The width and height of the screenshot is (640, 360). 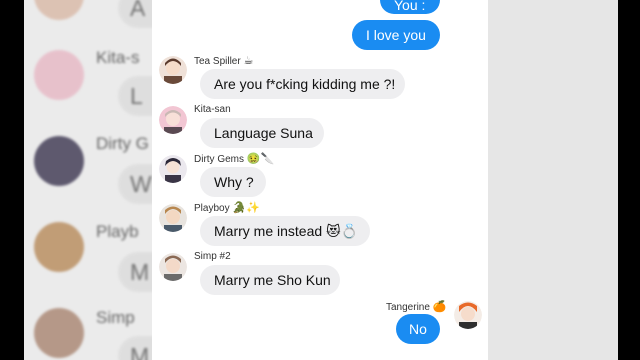 What do you see at coordinates (117, 231) in the screenshot?
I see `bg-name: Playb` at bounding box center [117, 231].